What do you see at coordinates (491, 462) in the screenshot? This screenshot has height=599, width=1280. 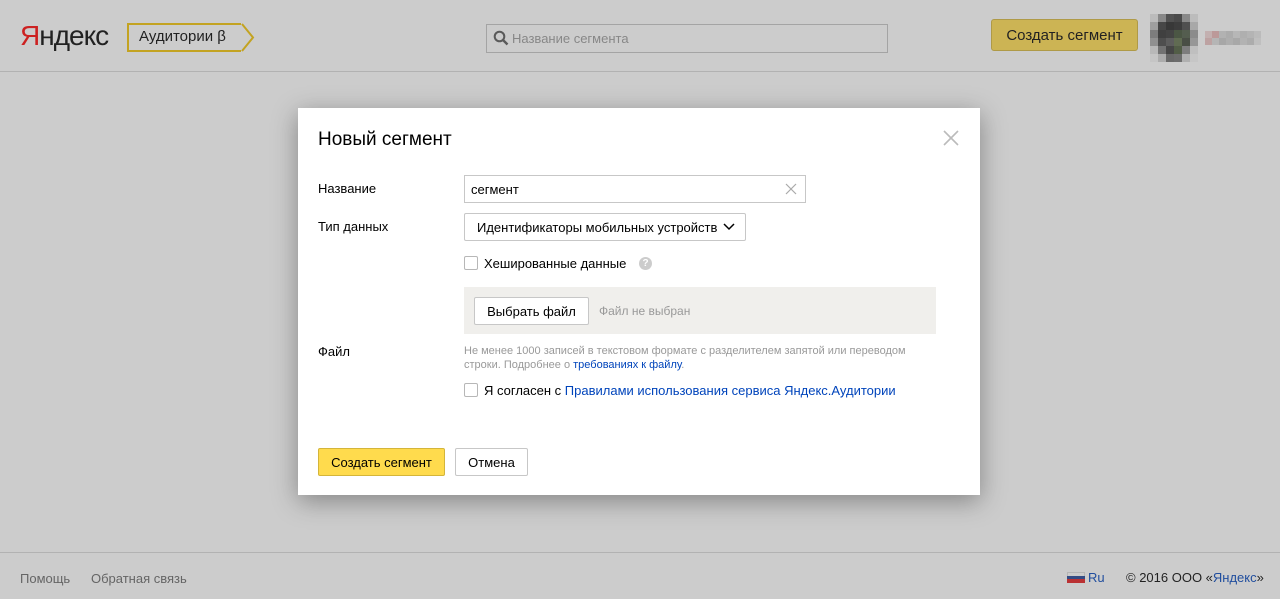 I see `cancel-button: Отмена` at bounding box center [491, 462].